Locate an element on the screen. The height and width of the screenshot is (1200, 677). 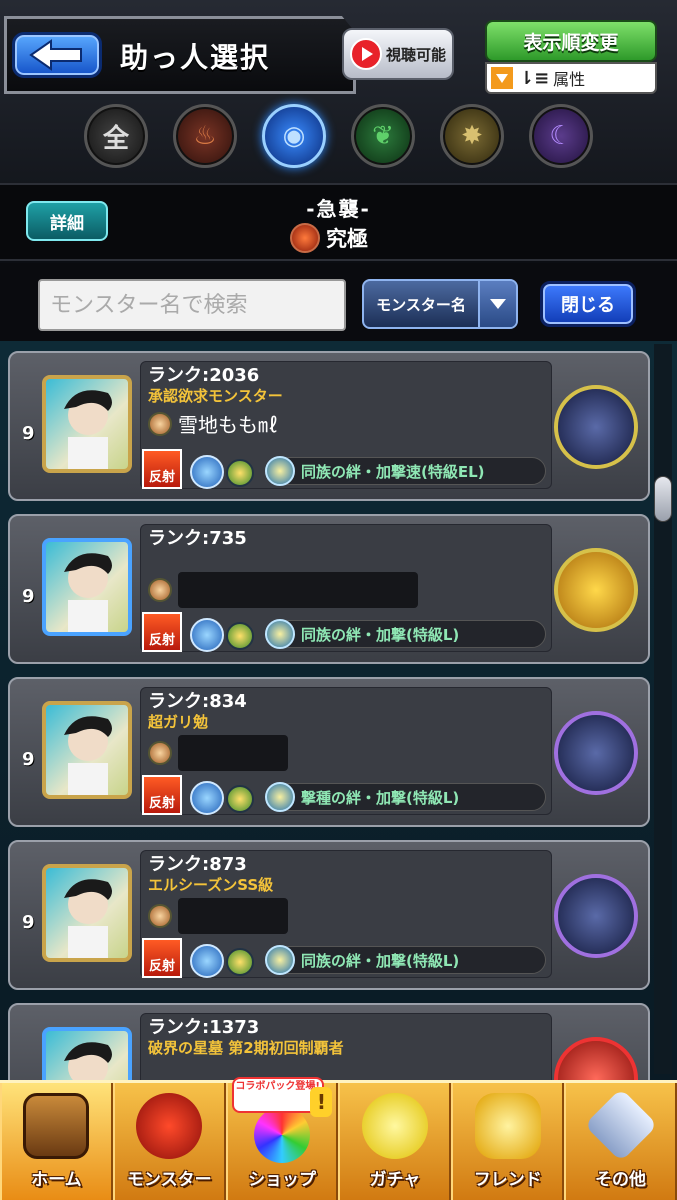
leaf-icon: ❦ is located at coordinates (383, 136).